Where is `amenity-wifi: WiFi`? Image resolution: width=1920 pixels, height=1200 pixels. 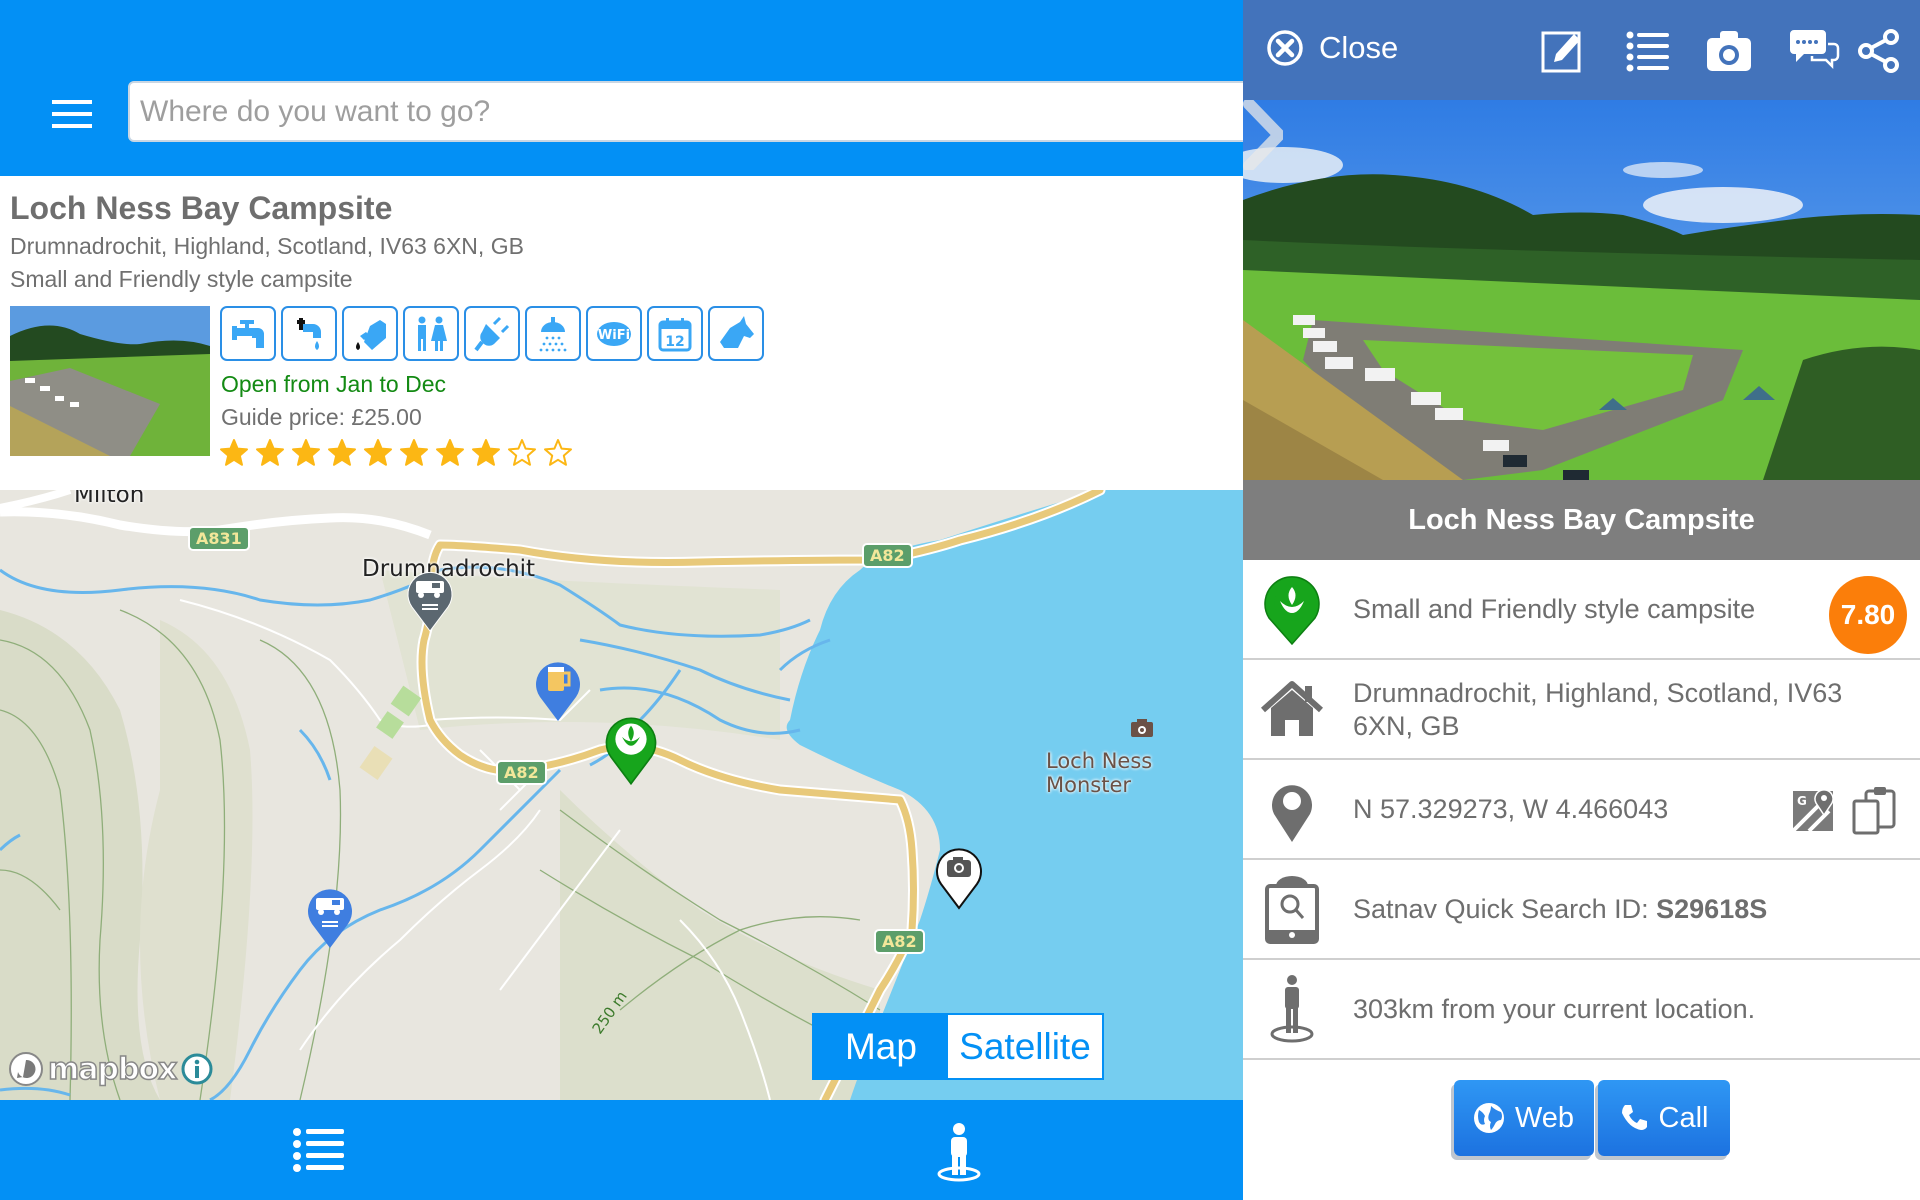
amenity-wifi: WiFi is located at coordinates (614, 333).